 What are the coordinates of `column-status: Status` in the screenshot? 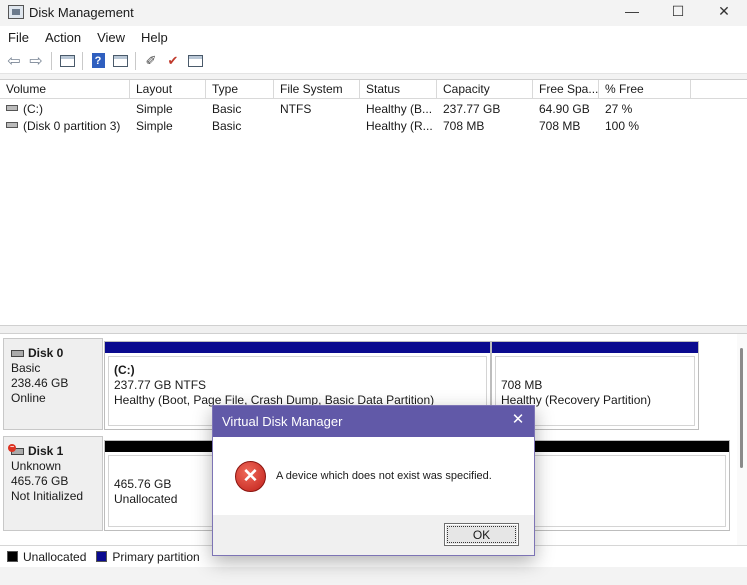 It's located at (398, 89).